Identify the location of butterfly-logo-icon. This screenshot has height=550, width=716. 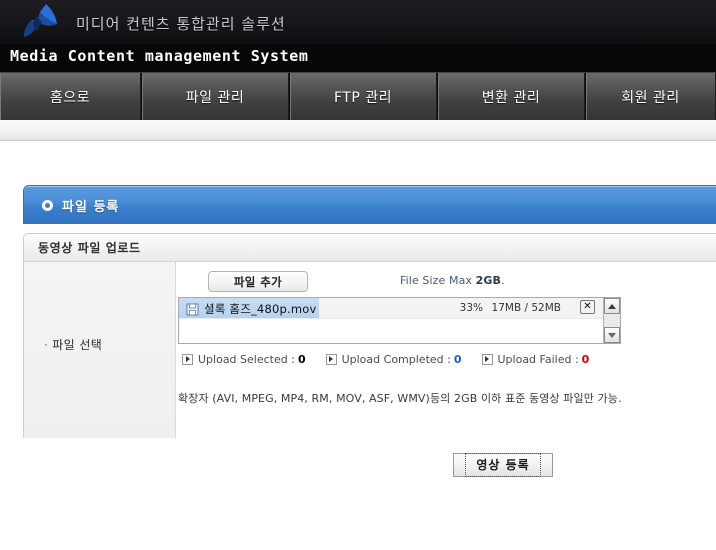
(40, 23).